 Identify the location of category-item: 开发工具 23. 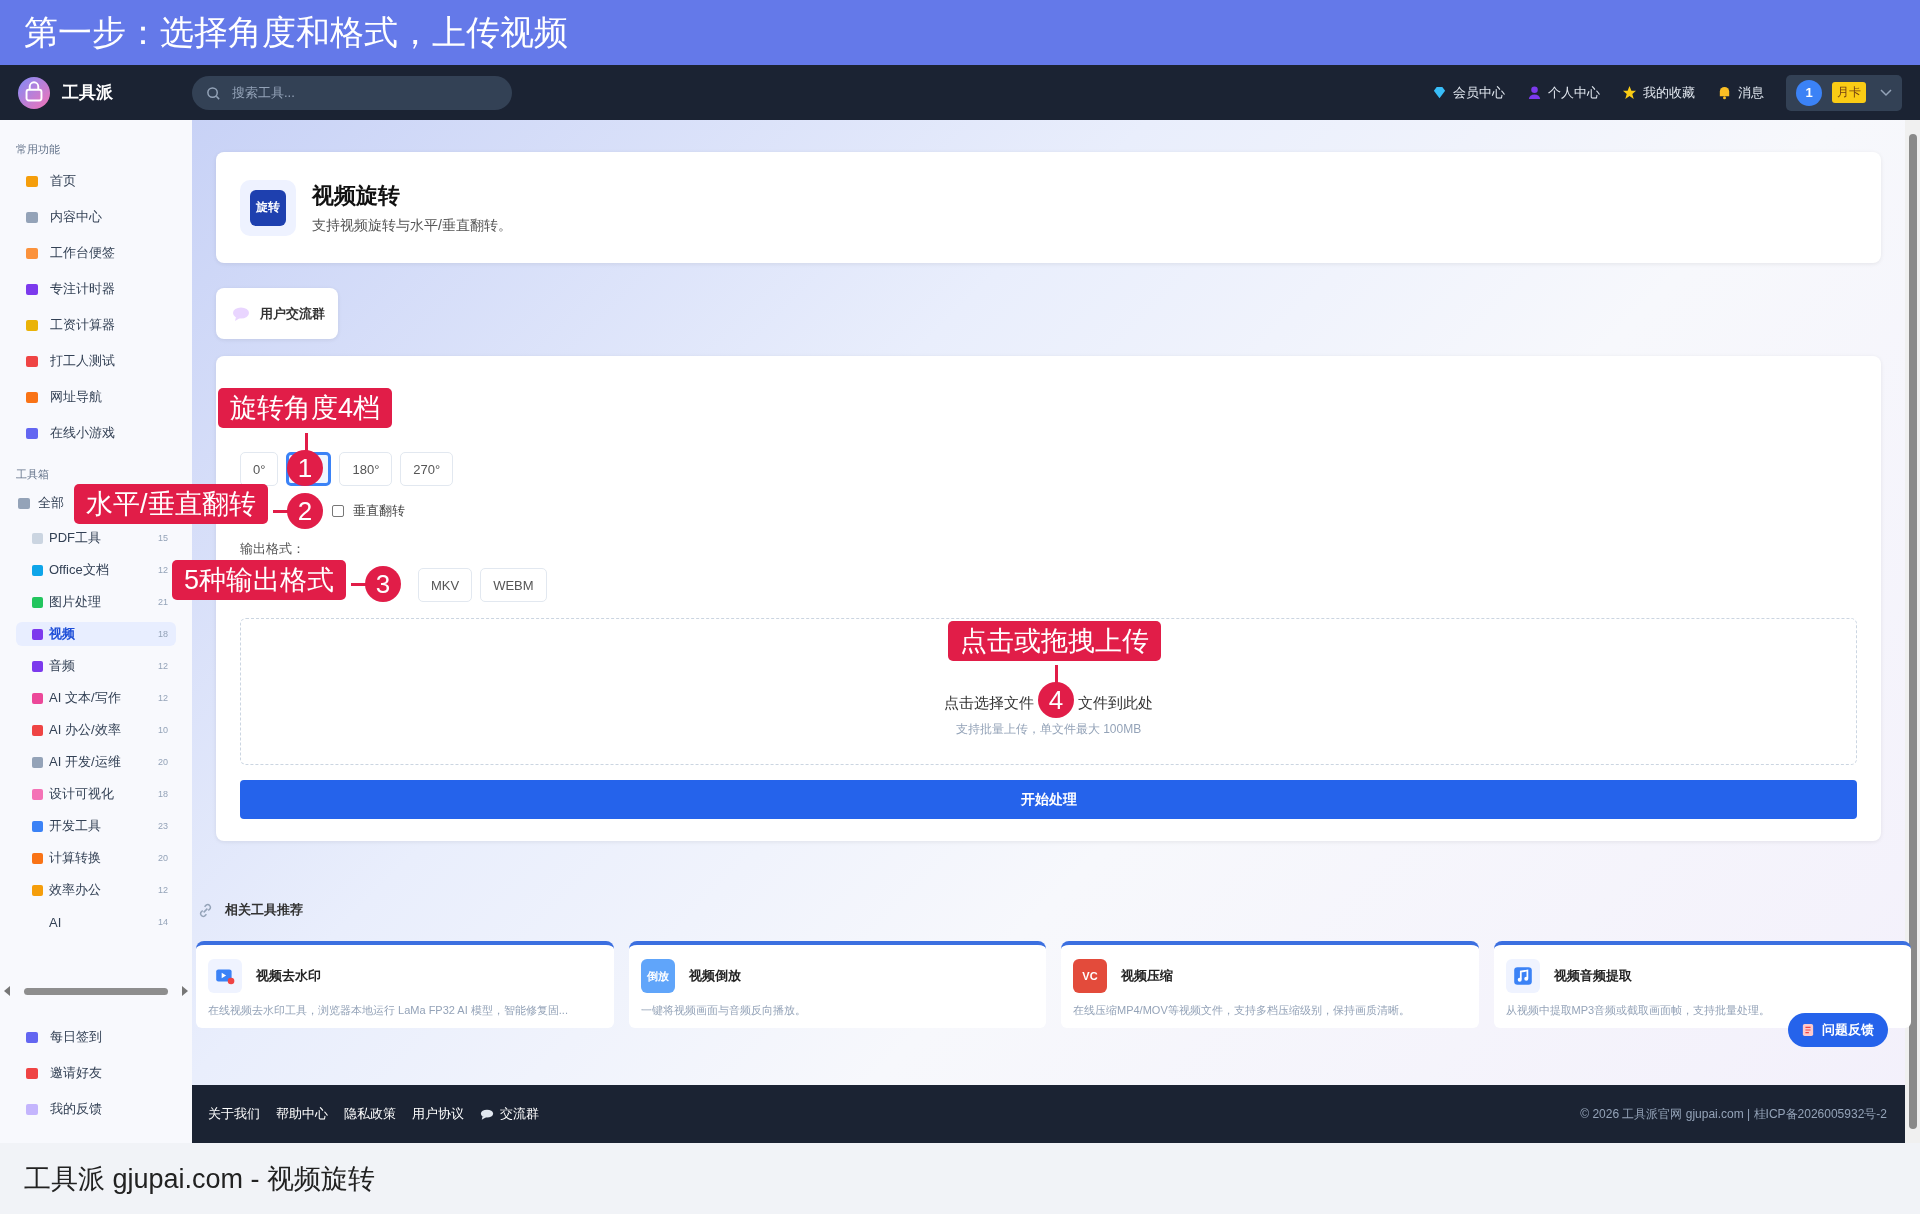
(96, 826).